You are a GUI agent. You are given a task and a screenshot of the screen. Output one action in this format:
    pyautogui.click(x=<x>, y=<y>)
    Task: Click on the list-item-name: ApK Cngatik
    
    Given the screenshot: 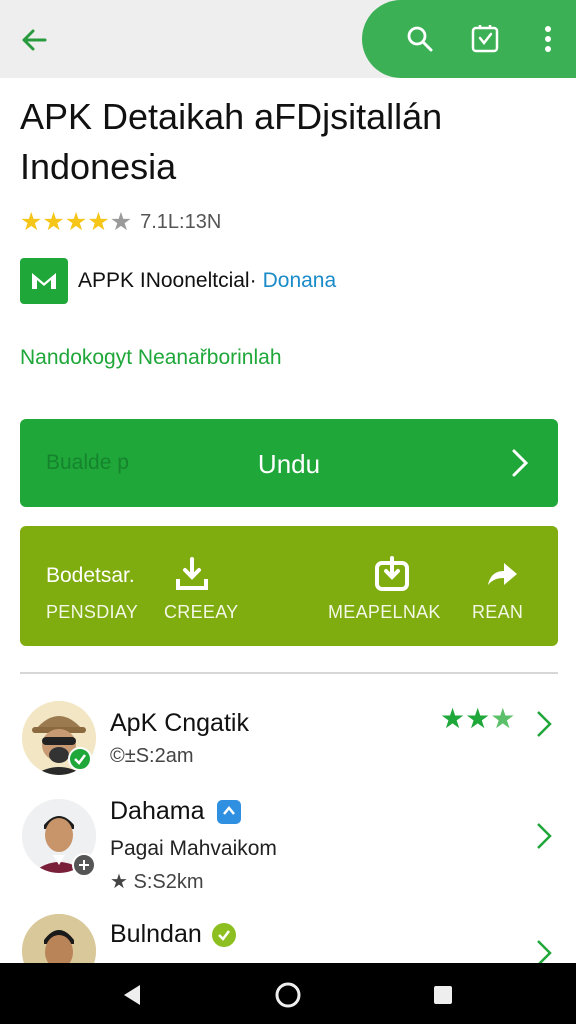 What is the action you would take?
    pyautogui.click(x=179, y=723)
    